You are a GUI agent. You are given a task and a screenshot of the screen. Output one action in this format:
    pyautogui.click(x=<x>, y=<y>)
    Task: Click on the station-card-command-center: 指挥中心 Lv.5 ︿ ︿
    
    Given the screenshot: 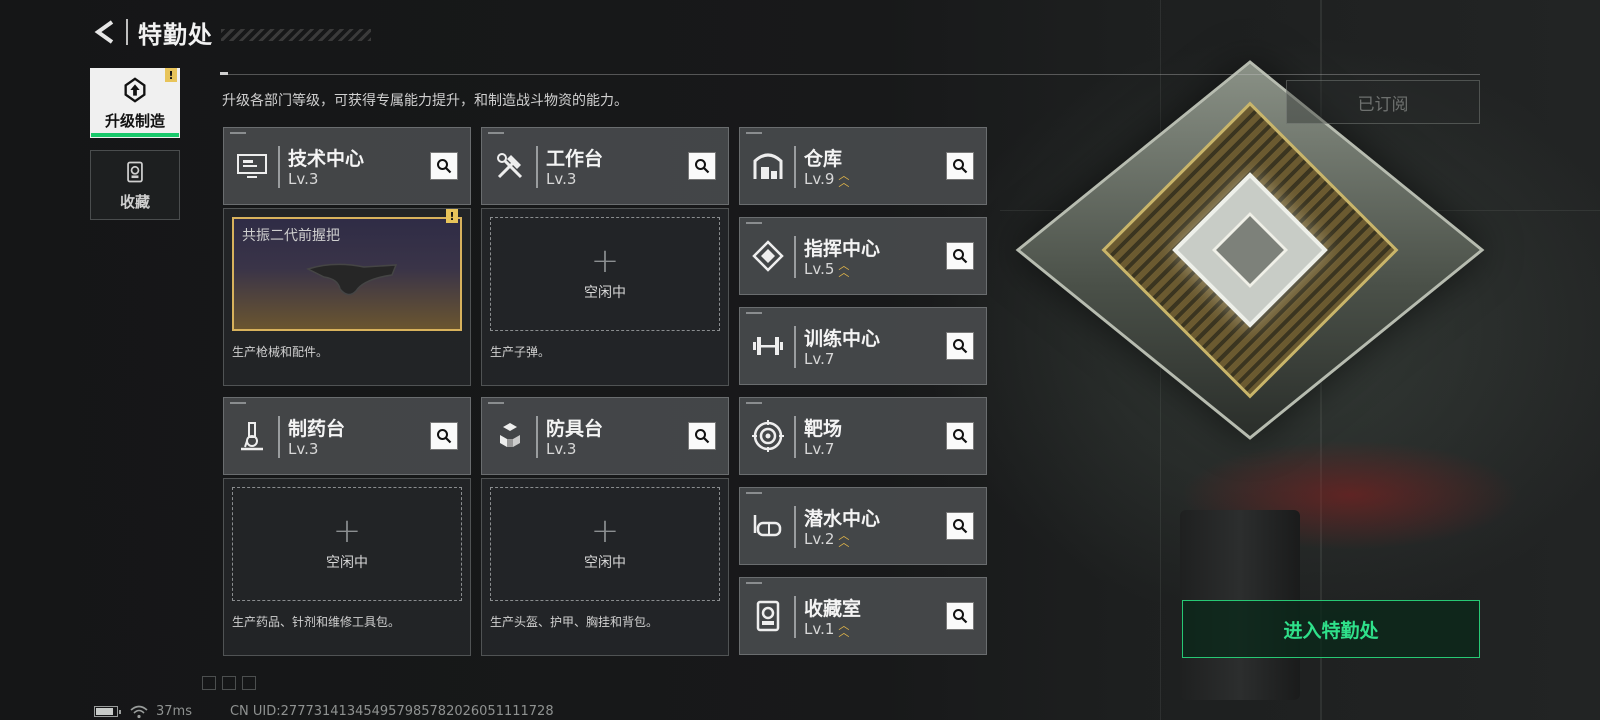 What is the action you would take?
    pyautogui.click(x=863, y=256)
    